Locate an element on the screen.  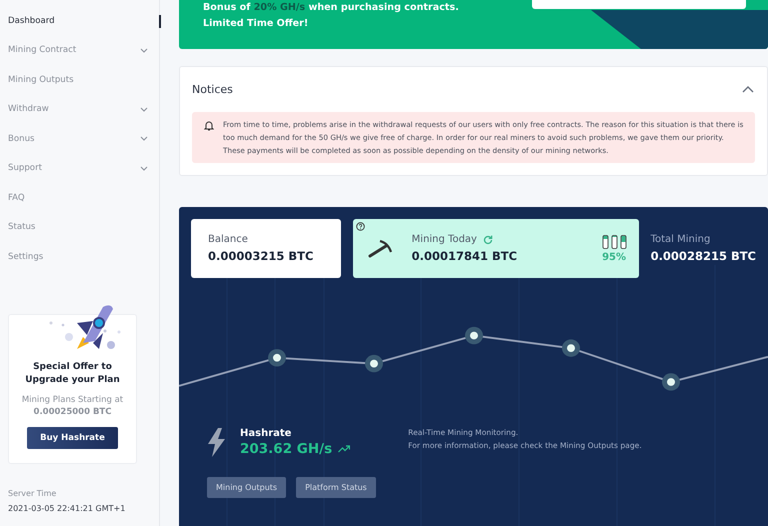
sidebar-item: FAQ is located at coordinates (79, 197).